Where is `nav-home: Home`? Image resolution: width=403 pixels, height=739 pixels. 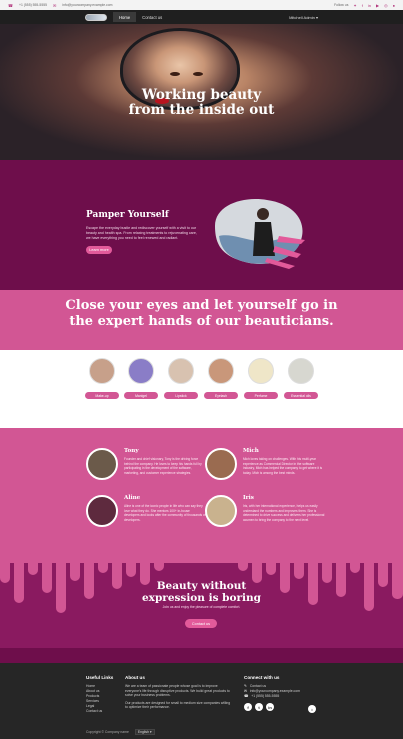 nav-home: Home is located at coordinates (125, 17).